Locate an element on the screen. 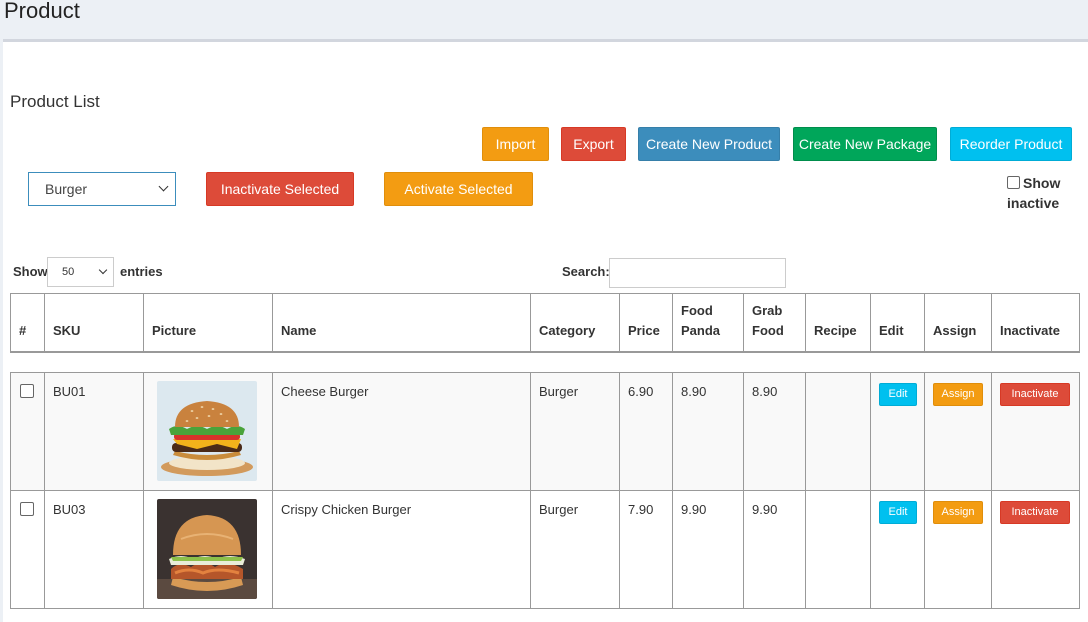  col-header-picture: Picture is located at coordinates (208, 323).